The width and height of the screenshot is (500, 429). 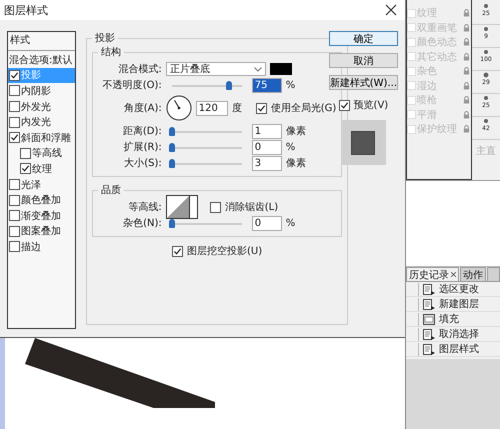 I want to click on angle-dial, so click(x=179, y=108).